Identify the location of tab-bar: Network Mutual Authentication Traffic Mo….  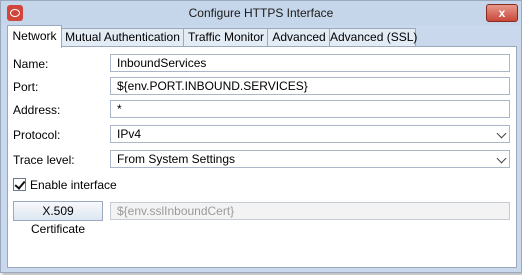
(262, 36).